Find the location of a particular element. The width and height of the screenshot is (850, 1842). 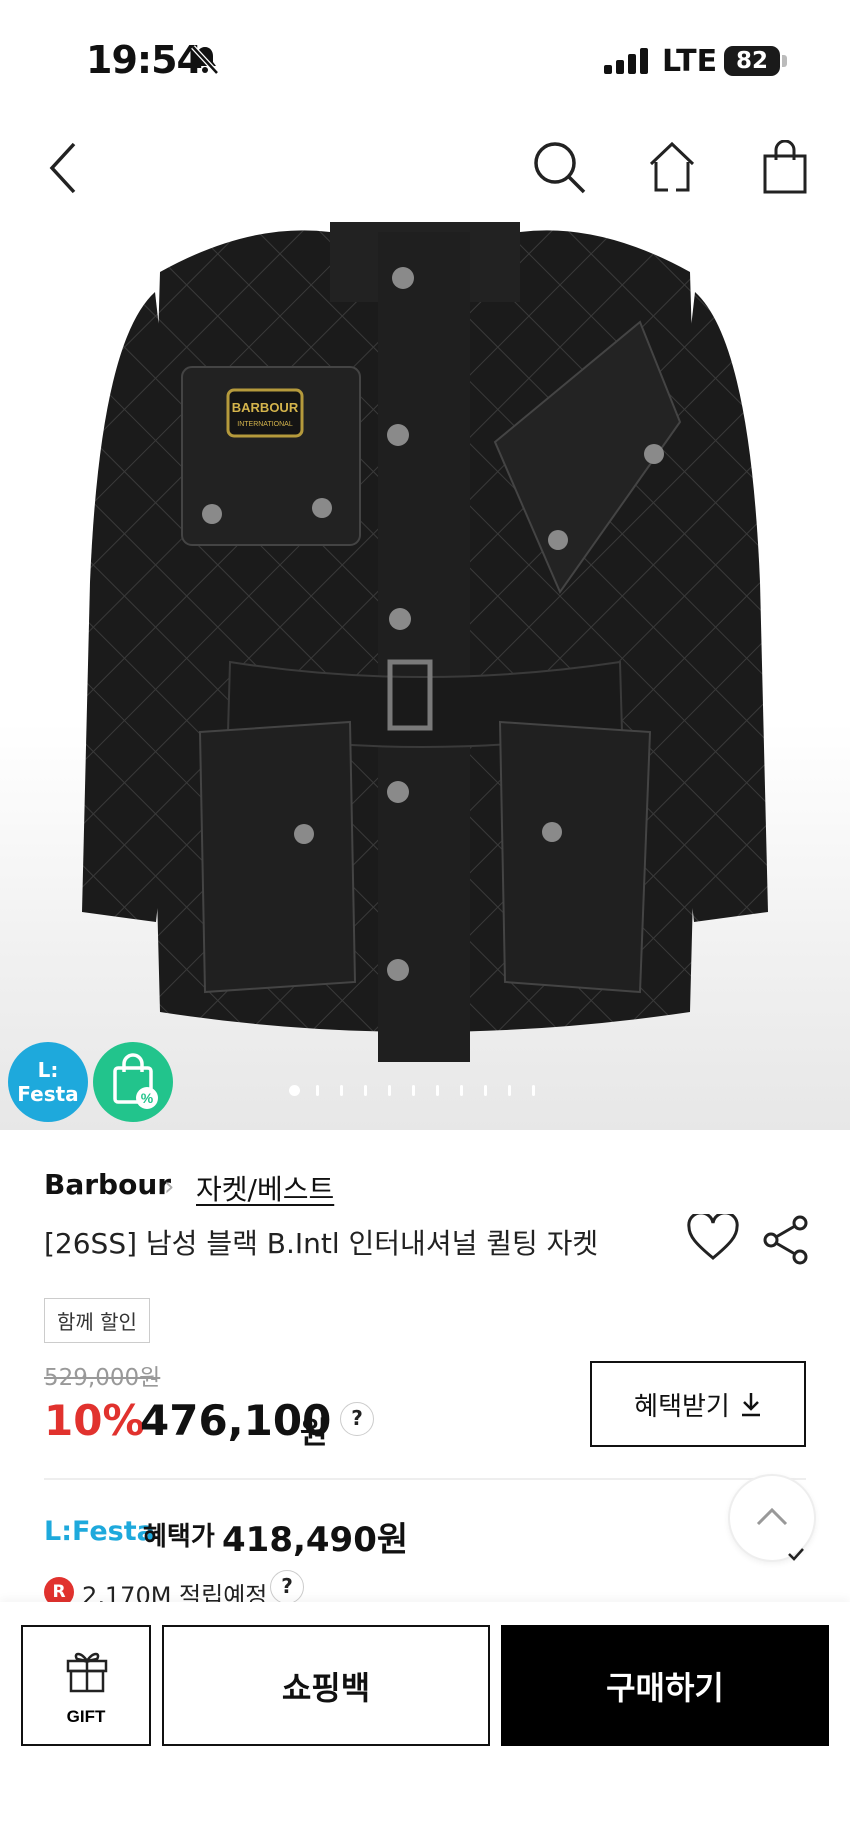

gift-label: GIFT is located at coordinates (86, 1716).